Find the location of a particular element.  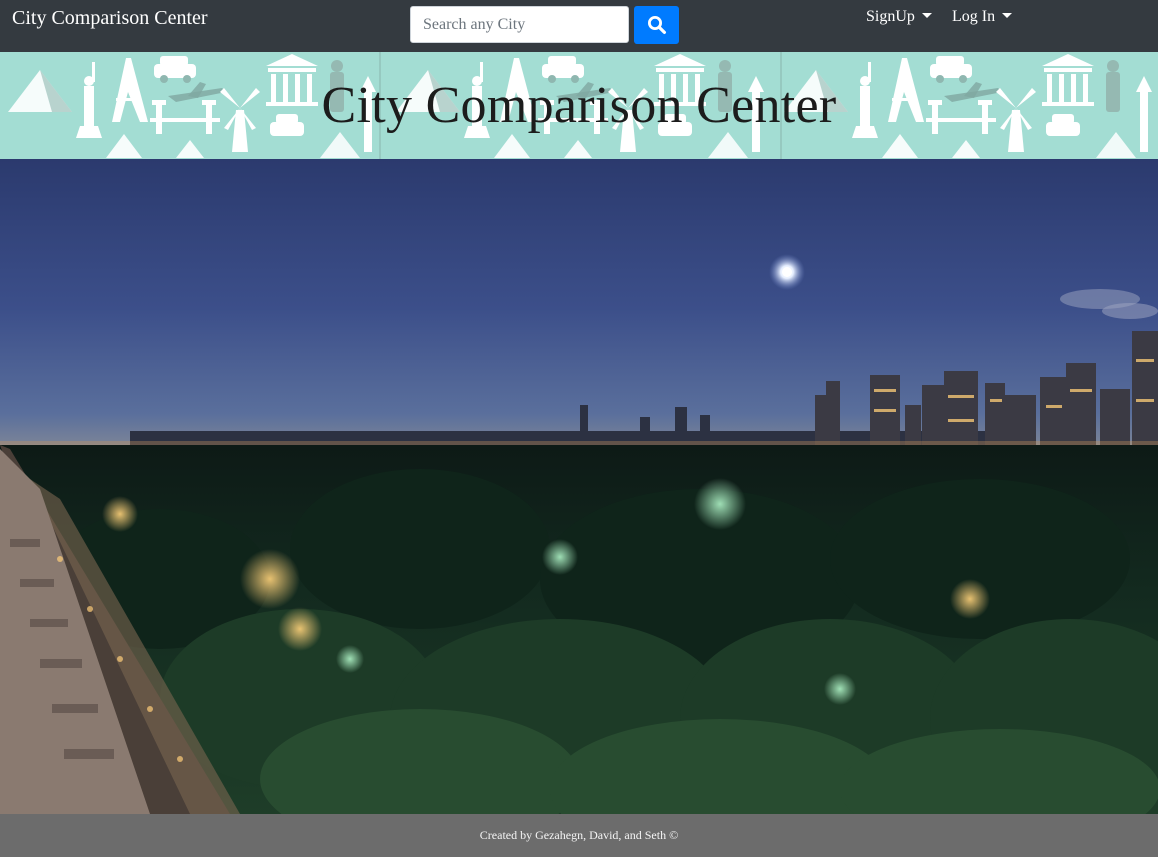

search-button is located at coordinates (656, 25).